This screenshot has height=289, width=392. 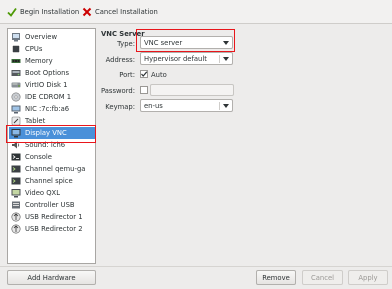 I want to click on remove-label: Remove, so click(x=276, y=277).